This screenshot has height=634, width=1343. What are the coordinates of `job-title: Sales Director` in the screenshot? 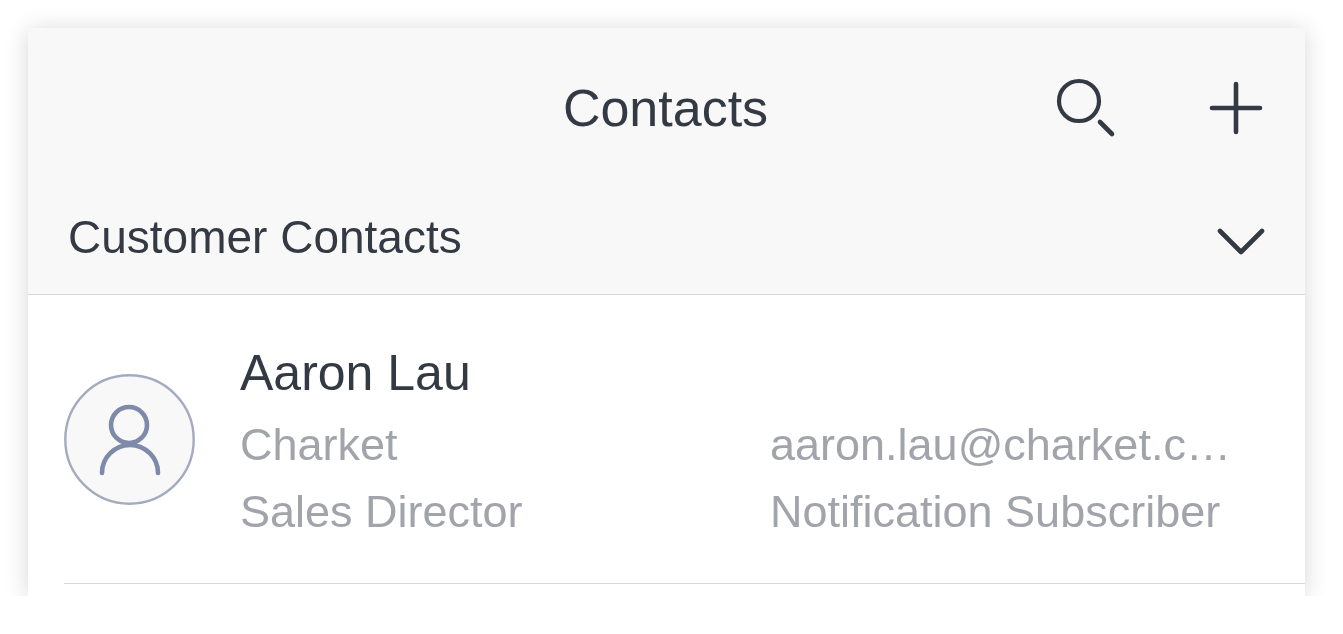 It's located at (382, 511).